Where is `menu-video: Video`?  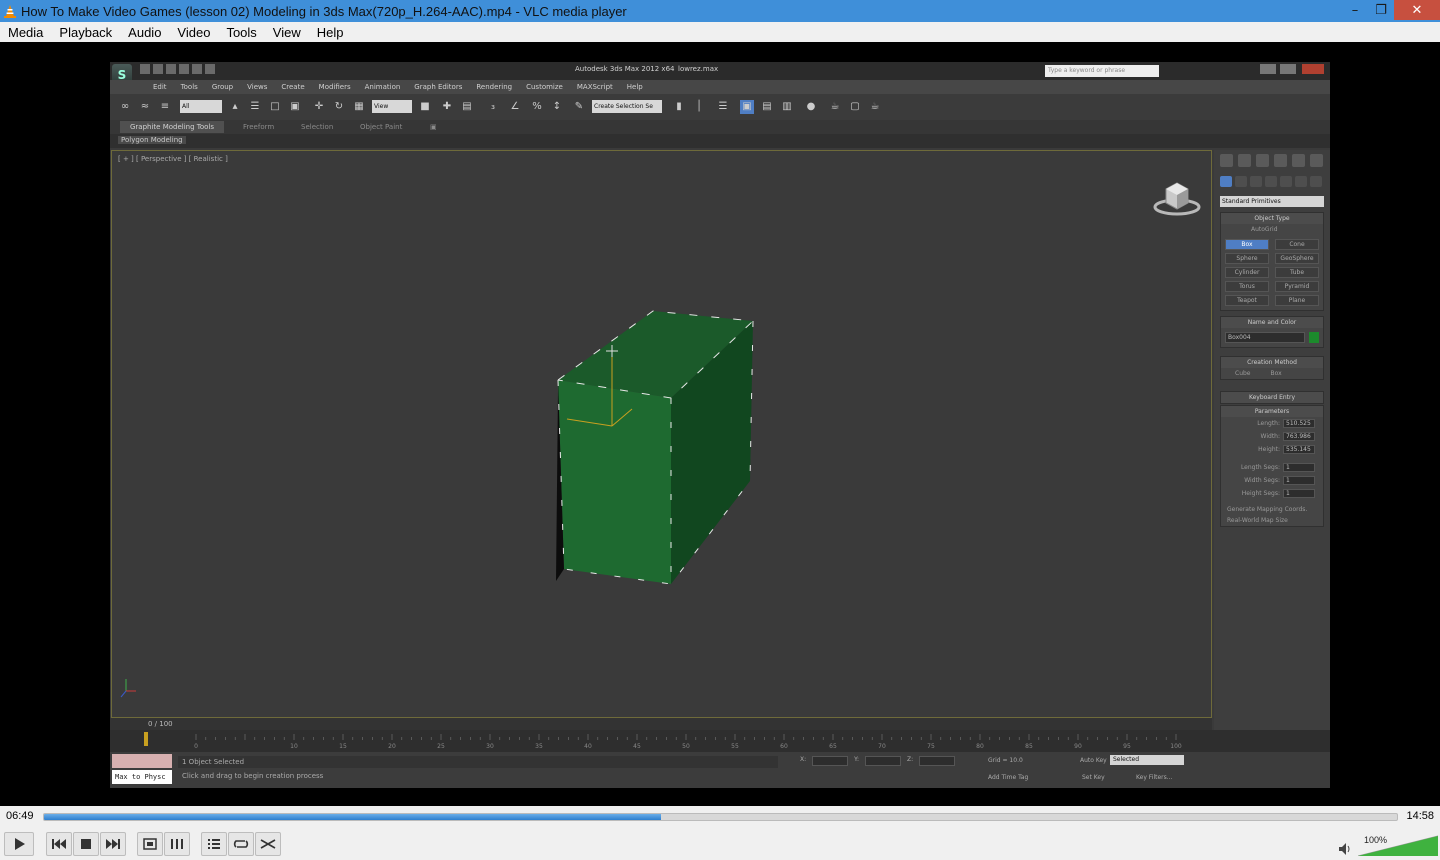
menu-video: Video is located at coordinates (193, 32).